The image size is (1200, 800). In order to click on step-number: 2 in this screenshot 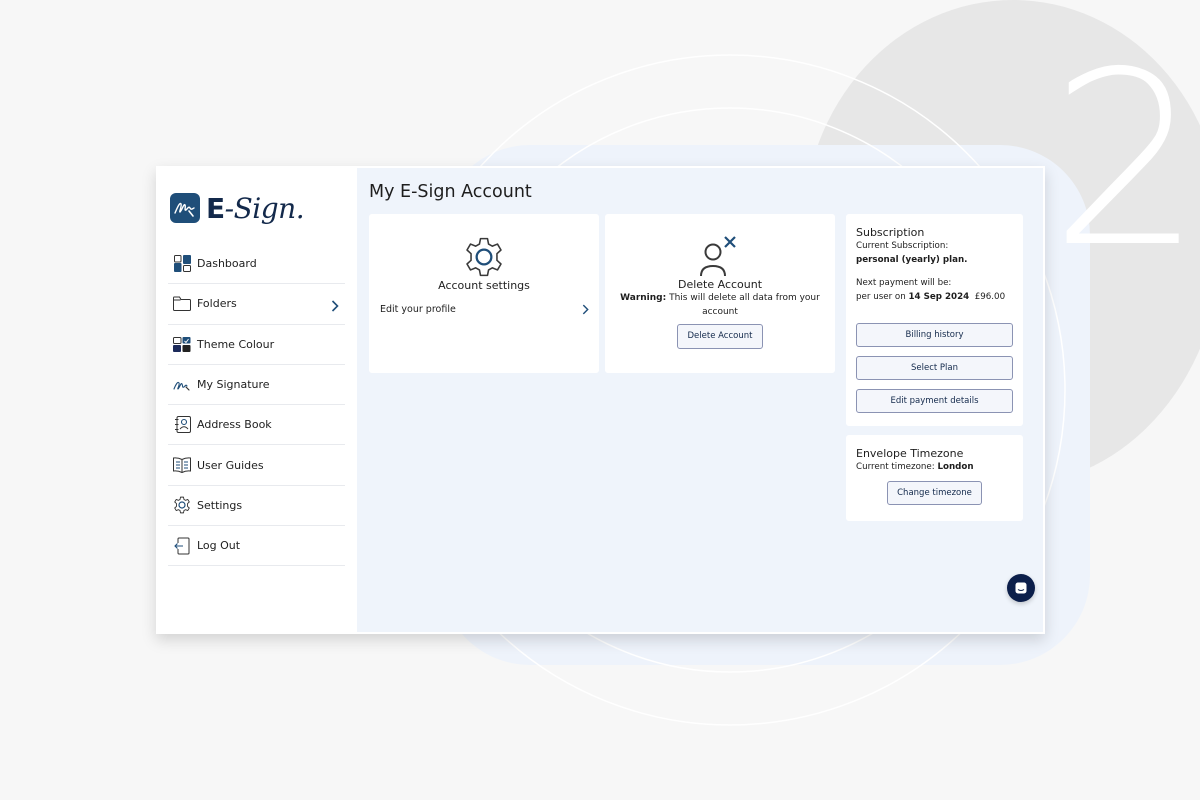, I will do `click(1125, 160)`.